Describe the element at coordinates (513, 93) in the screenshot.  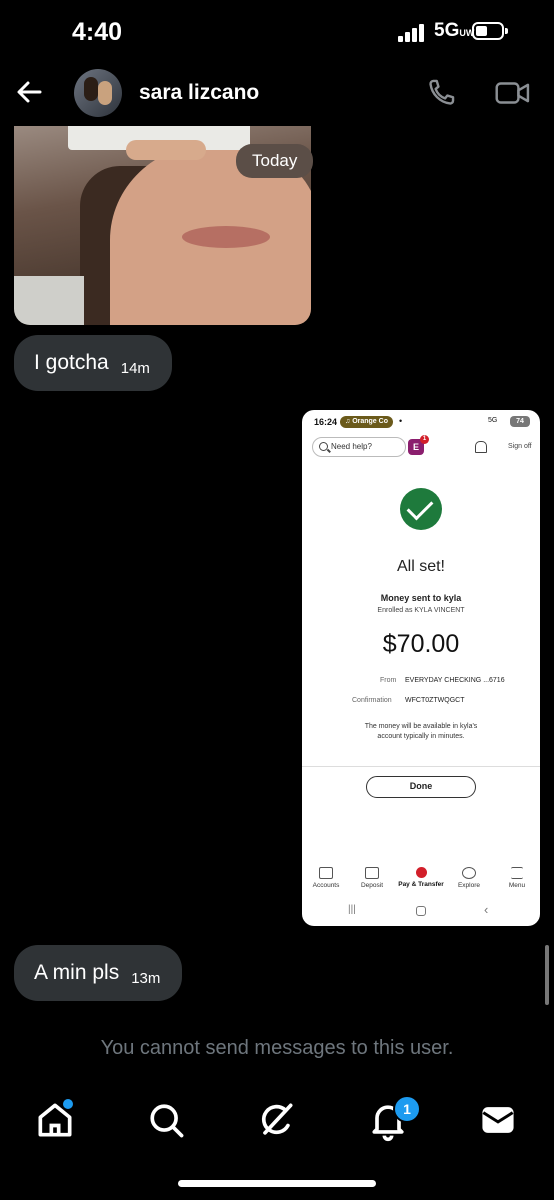
I see `video-camera-icon` at that location.